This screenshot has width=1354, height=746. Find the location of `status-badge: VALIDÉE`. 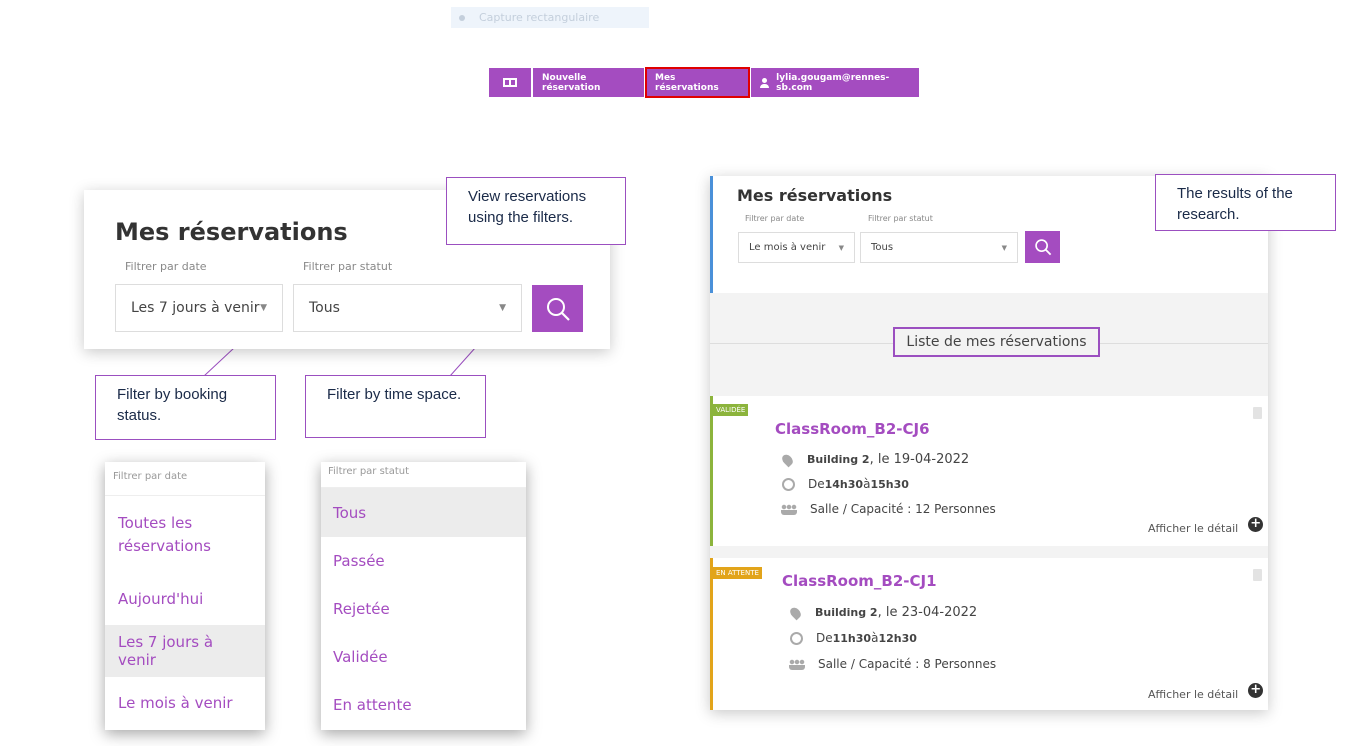

status-badge: VALIDÉE is located at coordinates (731, 410).